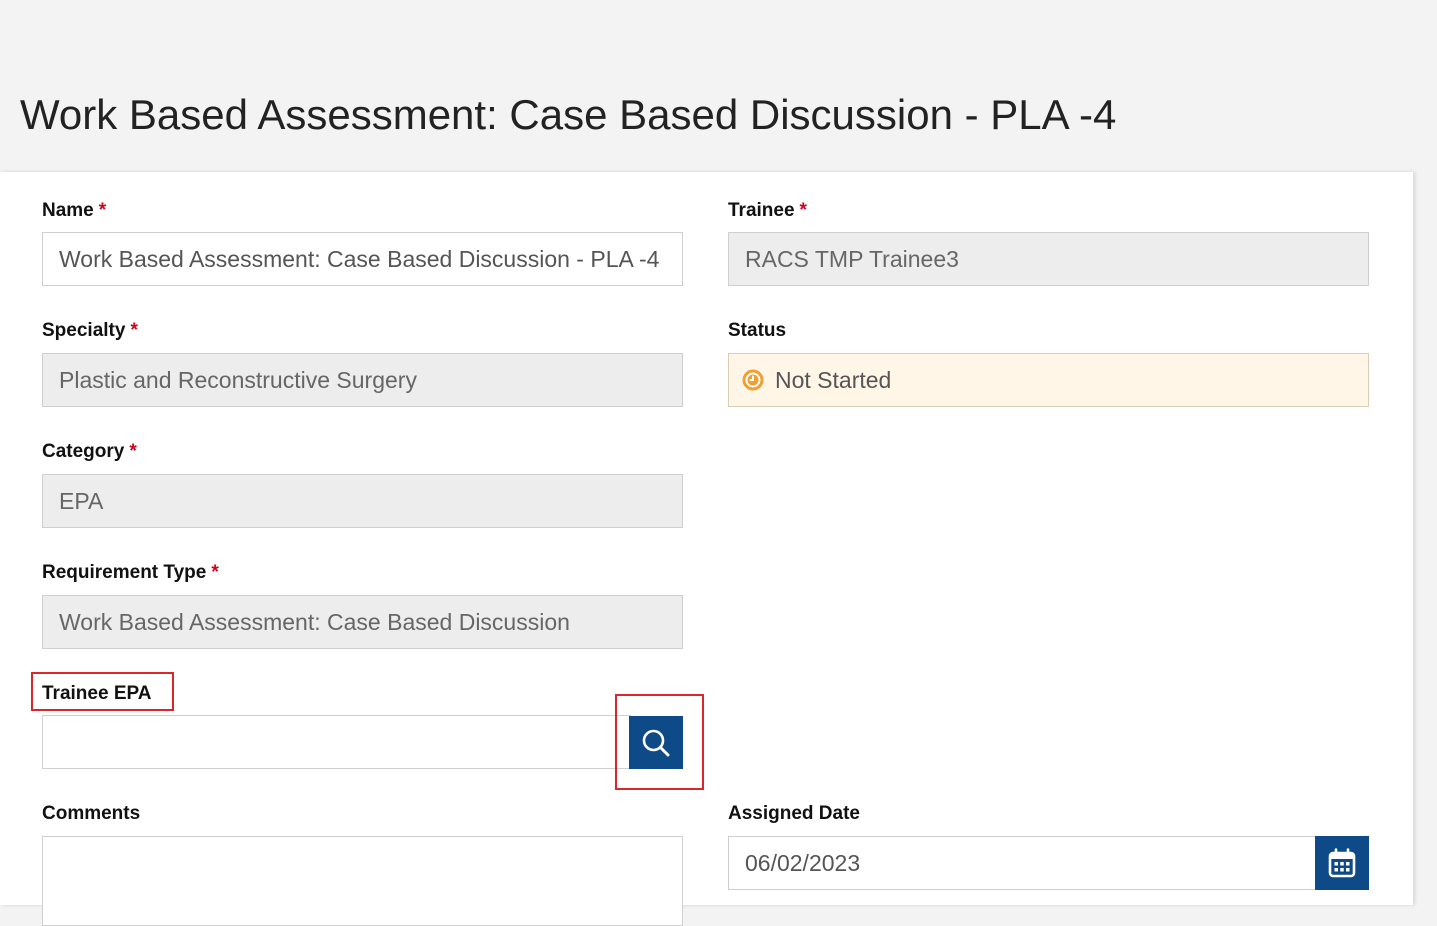  I want to click on name-label: Name *, so click(74, 211).